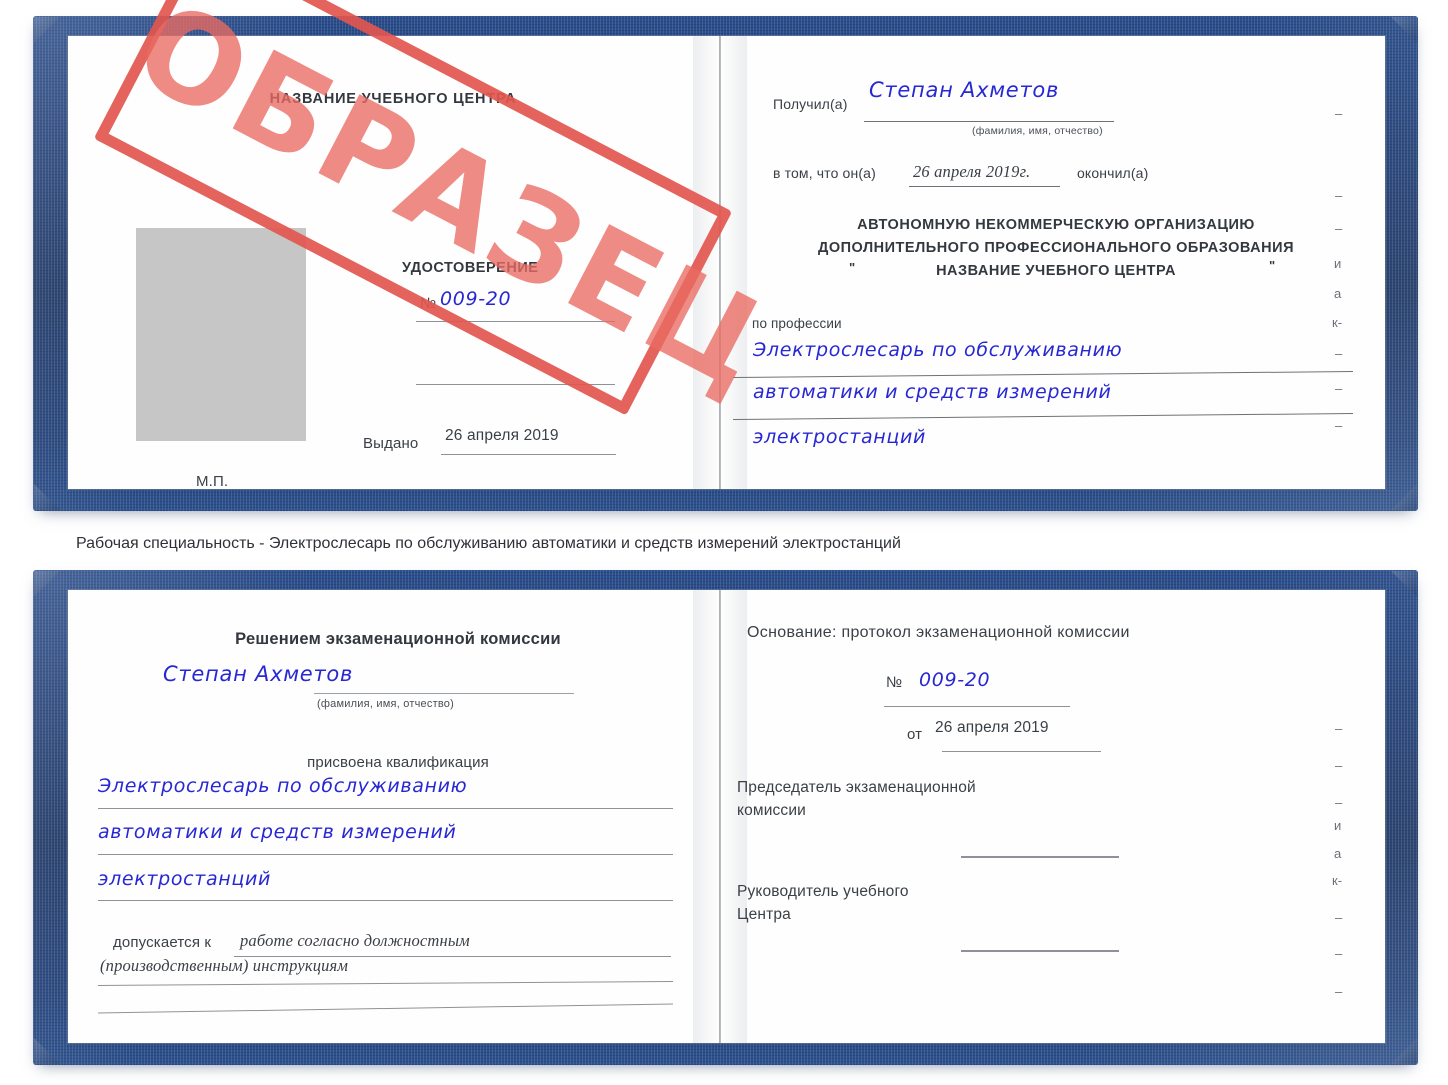  I want to click on profession-label: по профессии, so click(797, 323).